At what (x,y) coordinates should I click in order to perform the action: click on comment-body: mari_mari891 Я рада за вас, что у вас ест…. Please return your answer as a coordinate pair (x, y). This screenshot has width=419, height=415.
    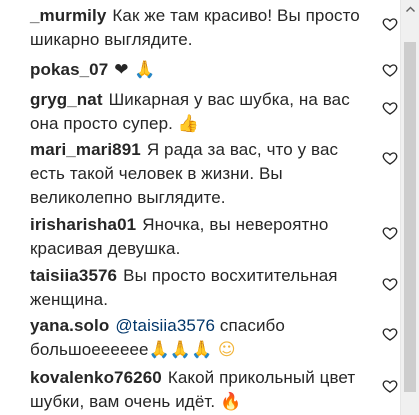
    Looking at the image, I should click on (195, 174).